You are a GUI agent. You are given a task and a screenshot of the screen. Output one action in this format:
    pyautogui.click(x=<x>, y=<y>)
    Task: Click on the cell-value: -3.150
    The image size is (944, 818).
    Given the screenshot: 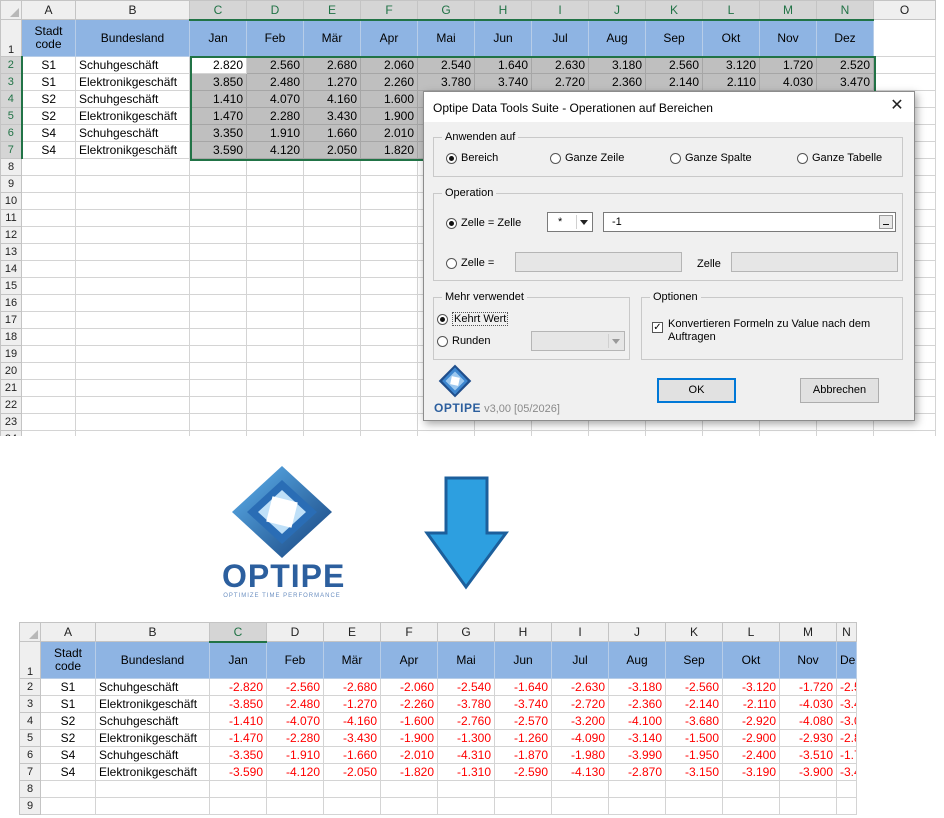 What is the action you would take?
    pyautogui.click(x=694, y=772)
    